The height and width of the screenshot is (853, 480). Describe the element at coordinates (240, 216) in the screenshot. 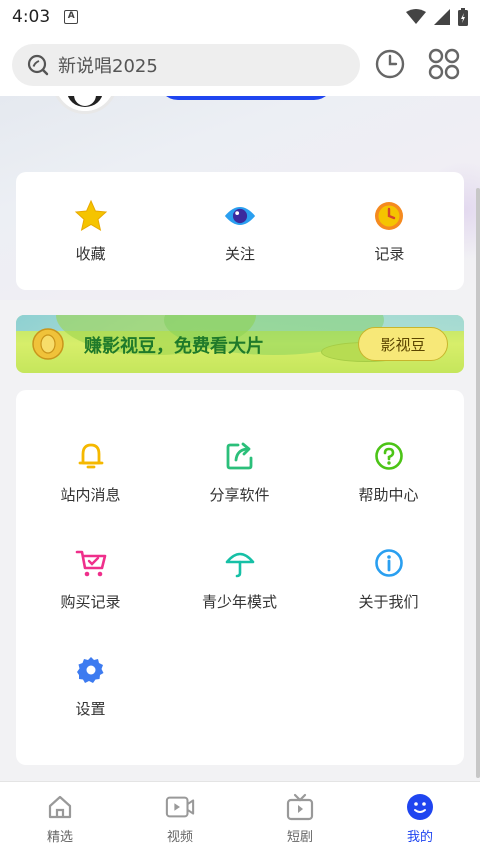

I see `eye-icon` at that location.